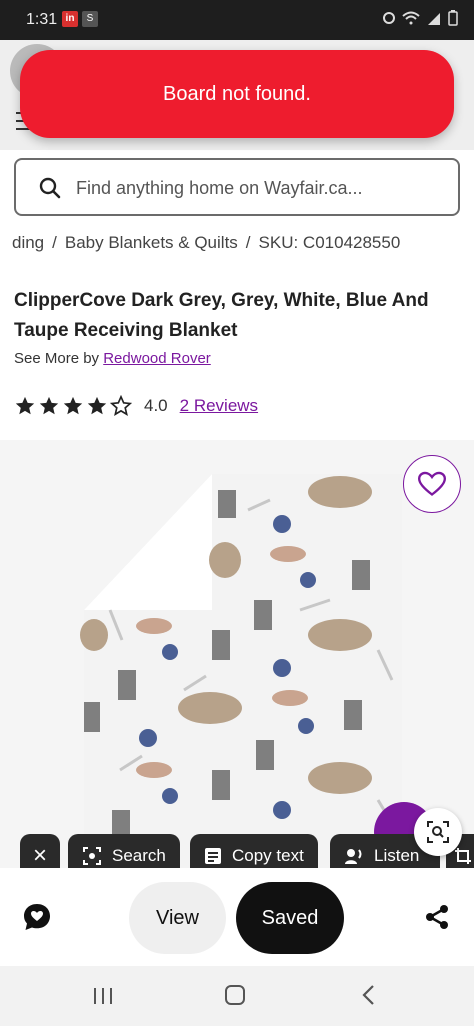 This screenshot has width=474, height=1026. What do you see at coordinates (434, 19) in the screenshot?
I see `signal-icon` at bounding box center [434, 19].